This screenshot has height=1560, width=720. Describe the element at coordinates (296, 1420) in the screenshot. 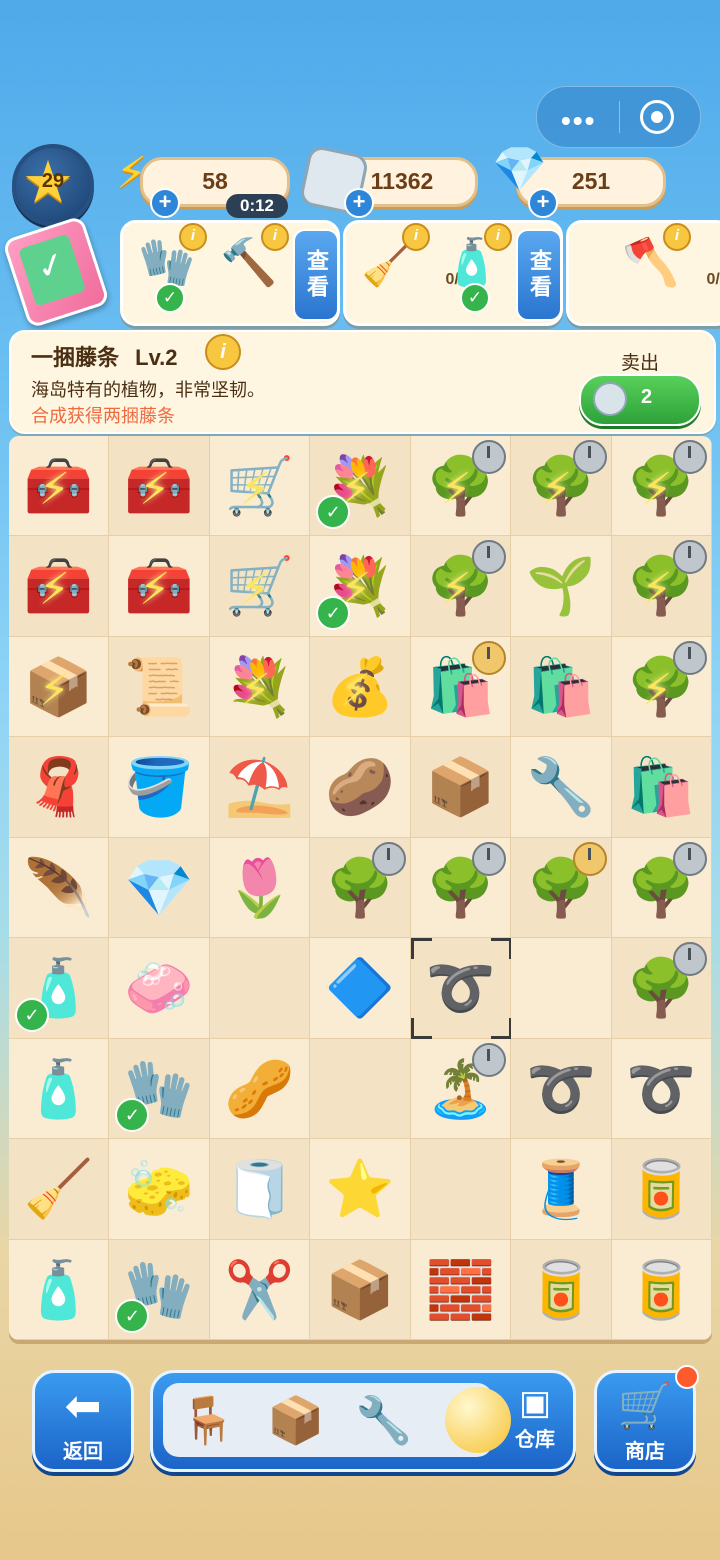

I see `tray-toolbox-icon: 📦` at that location.